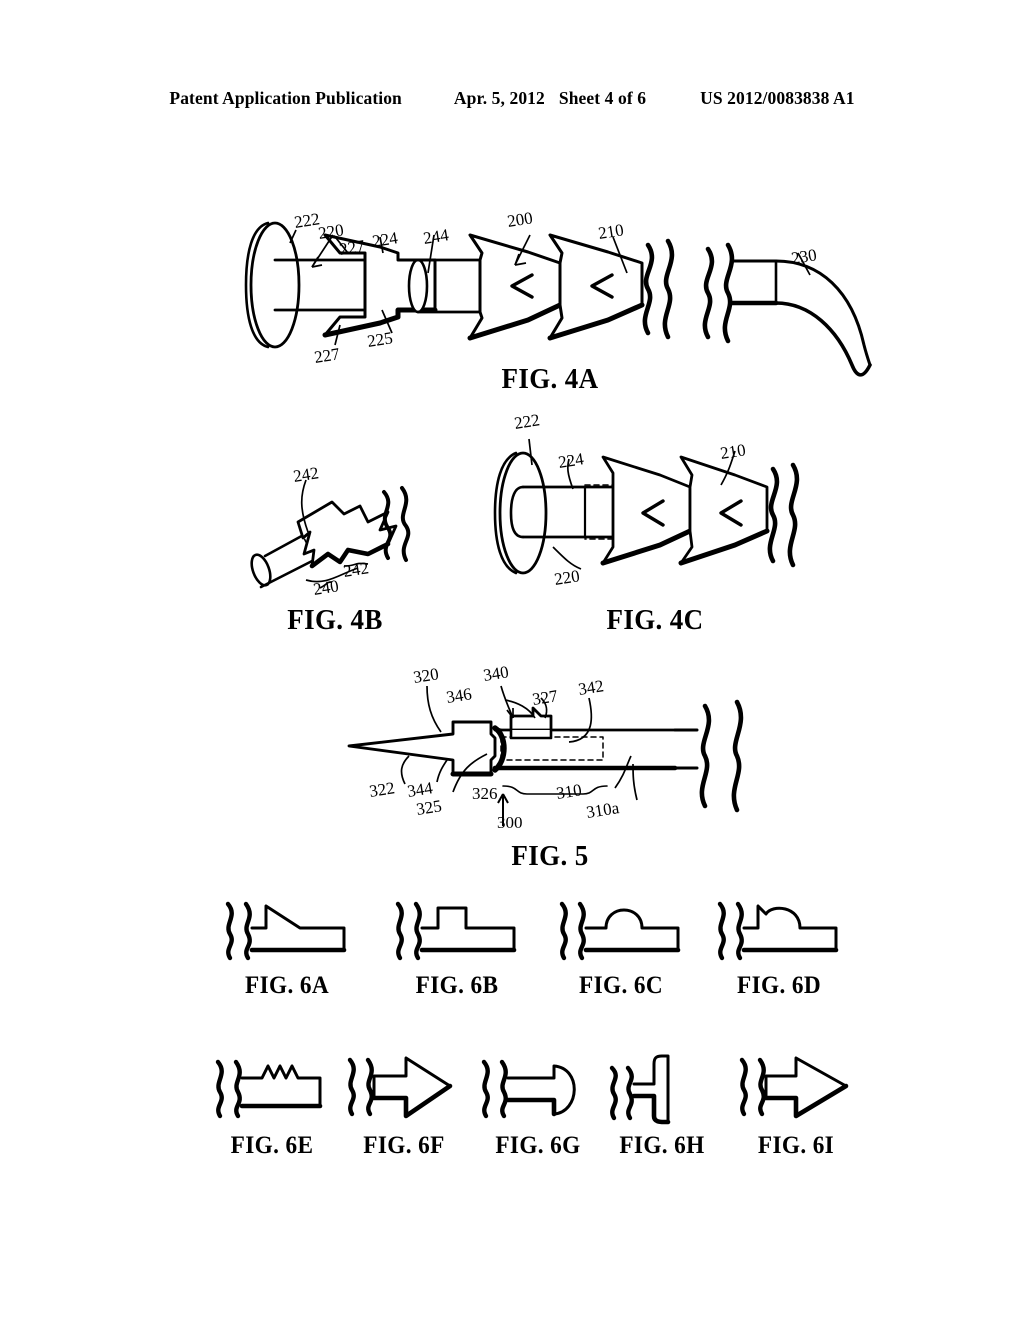  What do you see at coordinates (569, 792) in the screenshot?
I see `ref-310-fig5: 310` at bounding box center [569, 792].